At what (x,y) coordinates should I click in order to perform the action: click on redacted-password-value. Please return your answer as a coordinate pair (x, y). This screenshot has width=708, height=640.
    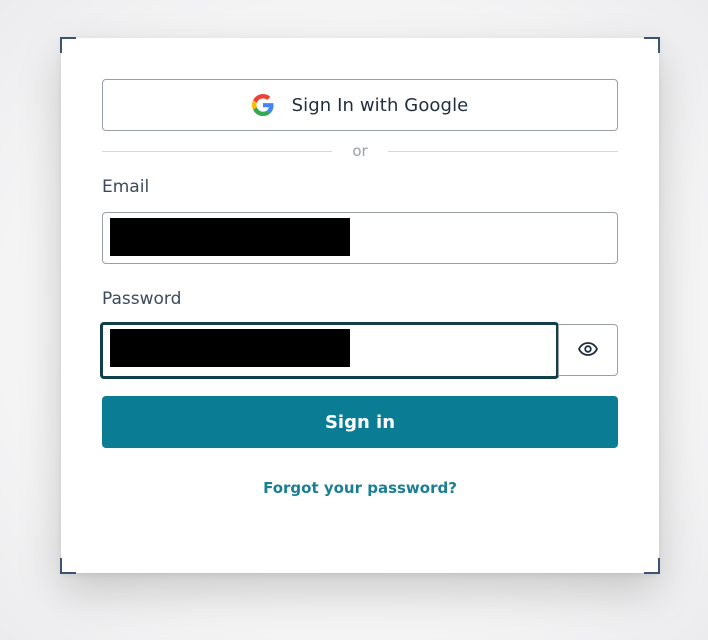
    Looking at the image, I should click on (230, 348).